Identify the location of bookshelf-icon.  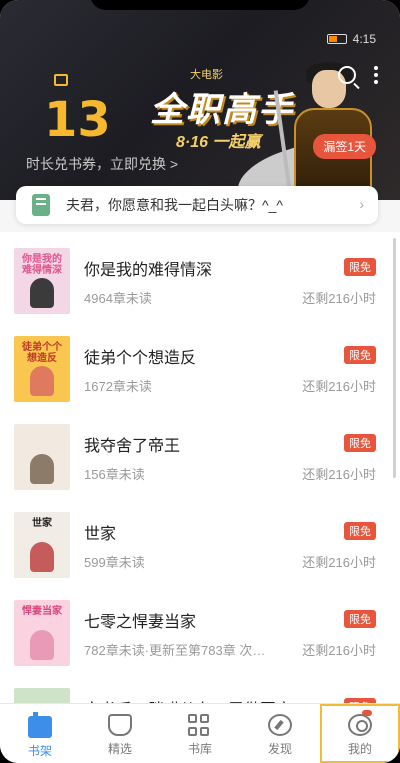
(40, 725).